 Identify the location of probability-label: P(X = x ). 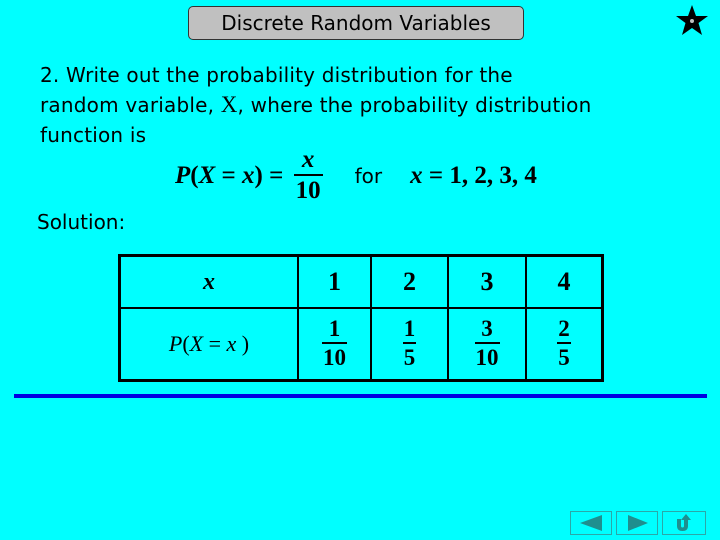
(209, 343).